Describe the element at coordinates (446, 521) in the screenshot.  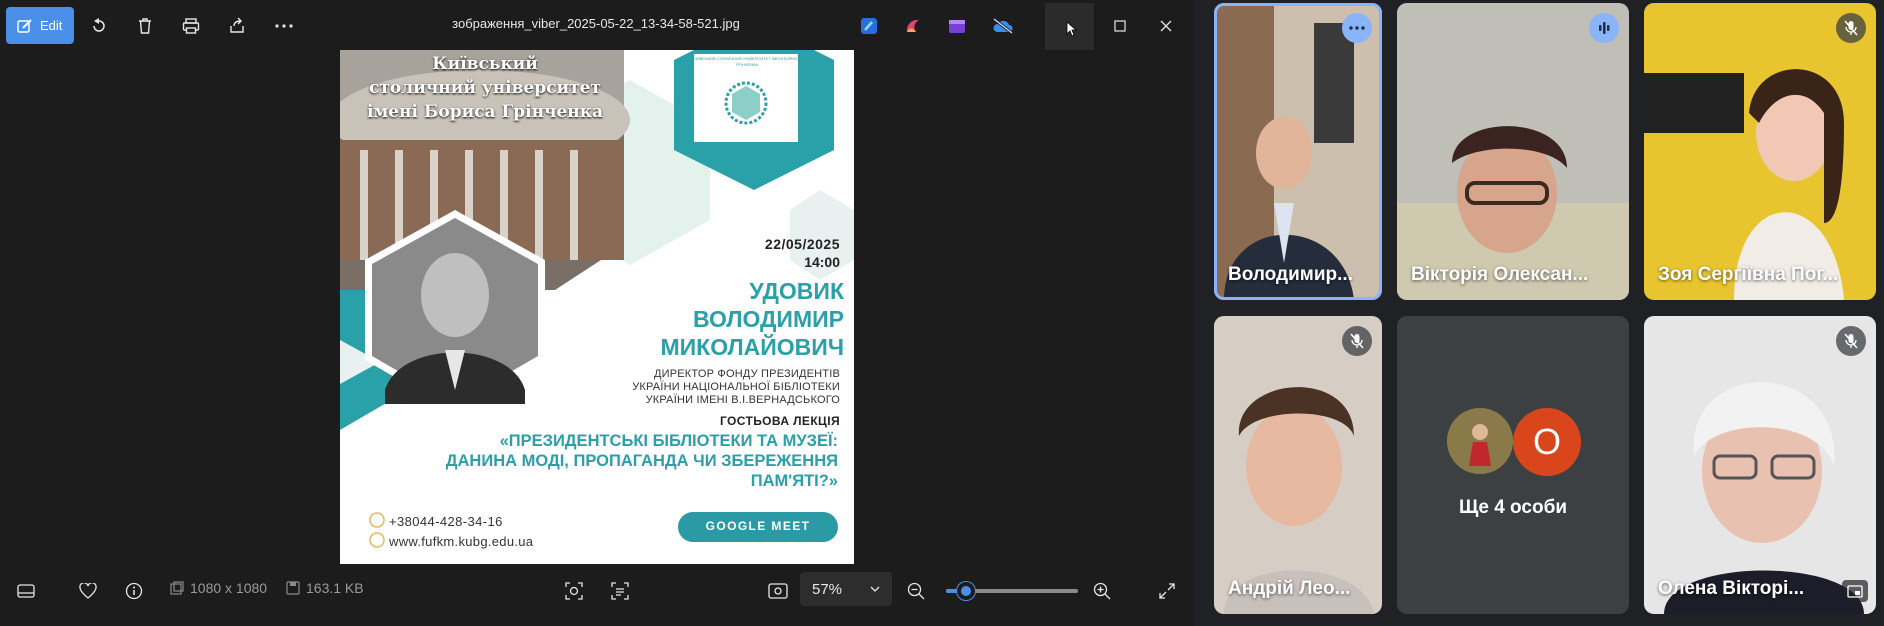
I see `contact-phone: +38044-428-34-16` at that location.